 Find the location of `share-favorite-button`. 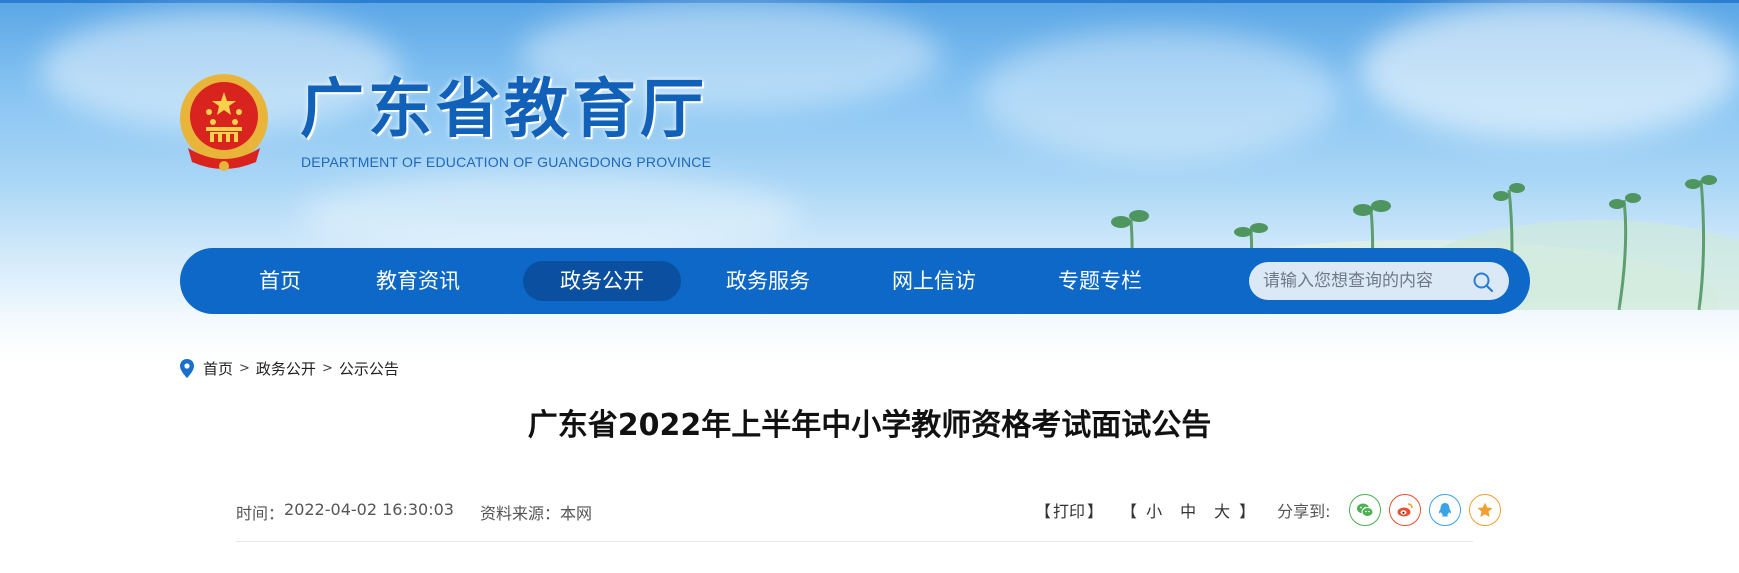

share-favorite-button is located at coordinates (1484, 510).